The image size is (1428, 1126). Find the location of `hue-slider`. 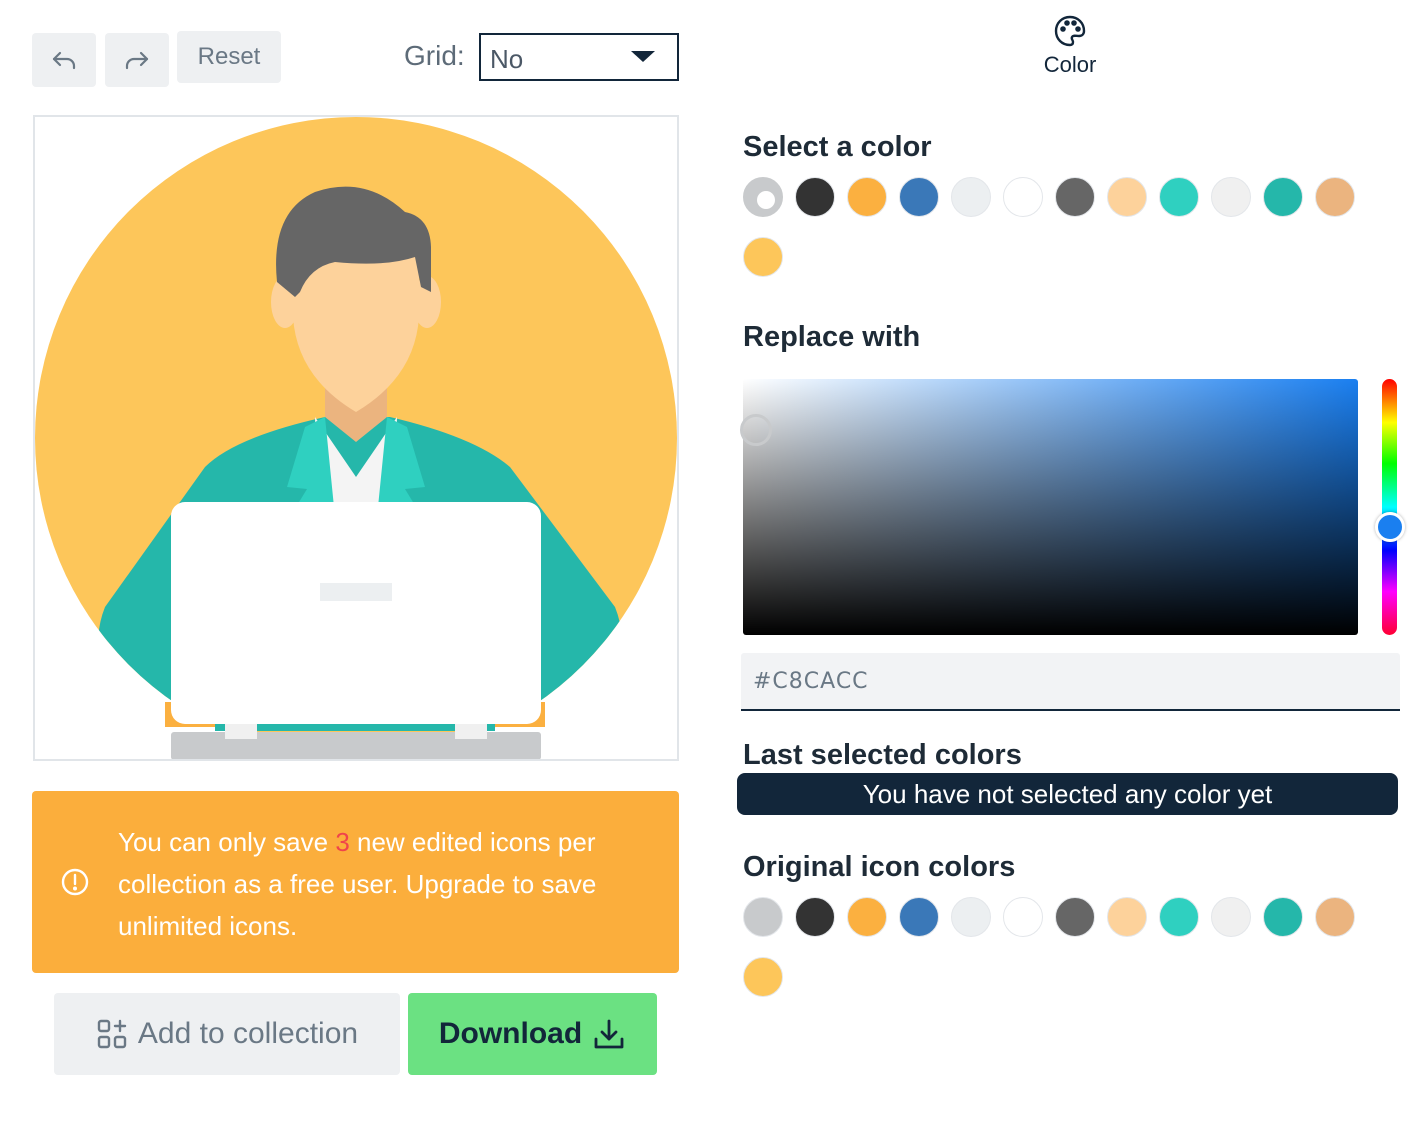

hue-slider is located at coordinates (1389, 507).